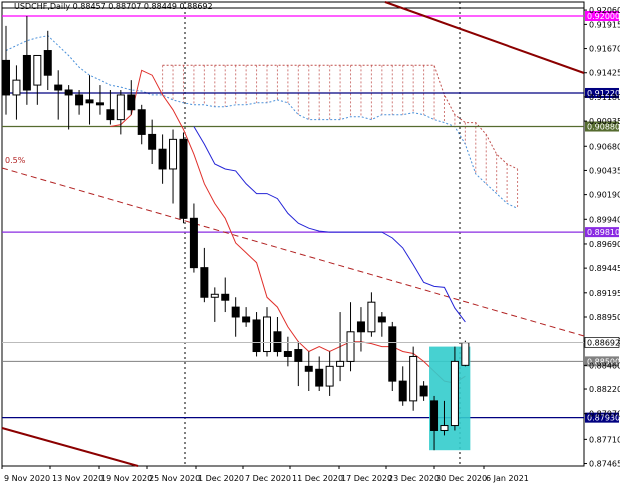  What do you see at coordinates (604, 219) in the screenshot?
I see `price-tick-label: 0.89940` at bounding box center [604, 219].